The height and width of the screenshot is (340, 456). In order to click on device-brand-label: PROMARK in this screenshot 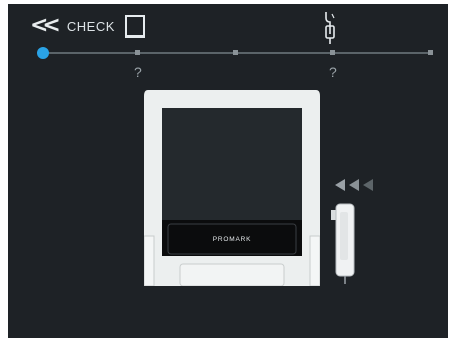, I will do `click(232, 239)`.